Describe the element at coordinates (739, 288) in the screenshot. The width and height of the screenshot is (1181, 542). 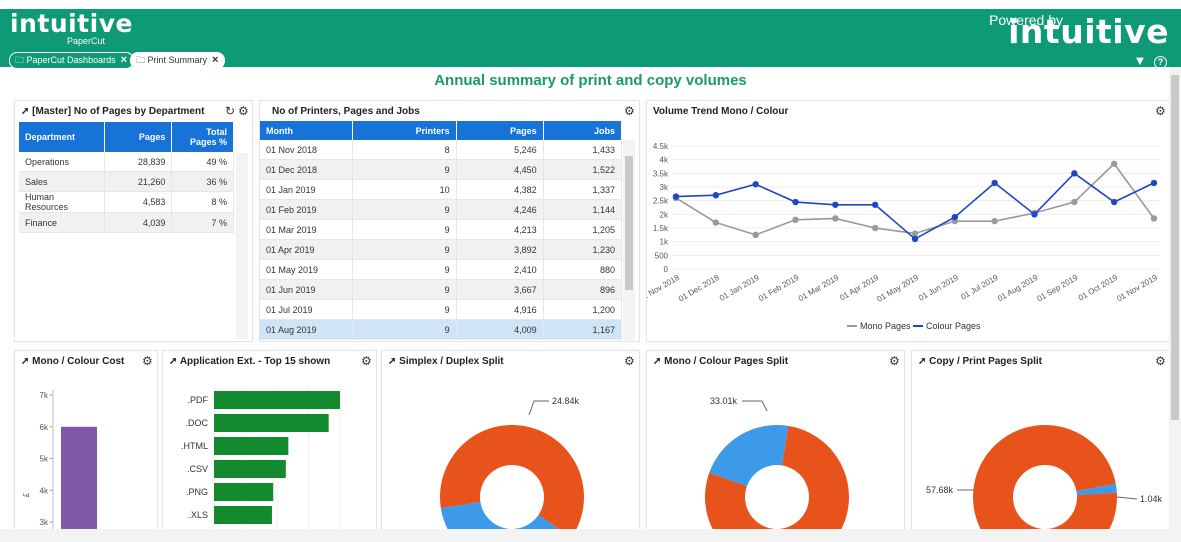
I see `x-tick-label: 01 Jan 2019` at that location.